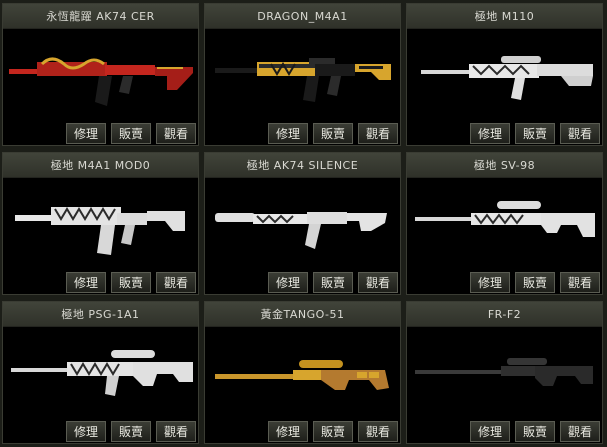  Describe the element at coordinates (505, 219) in the screenshot. I see `sv98-sniper-icon` at that location.